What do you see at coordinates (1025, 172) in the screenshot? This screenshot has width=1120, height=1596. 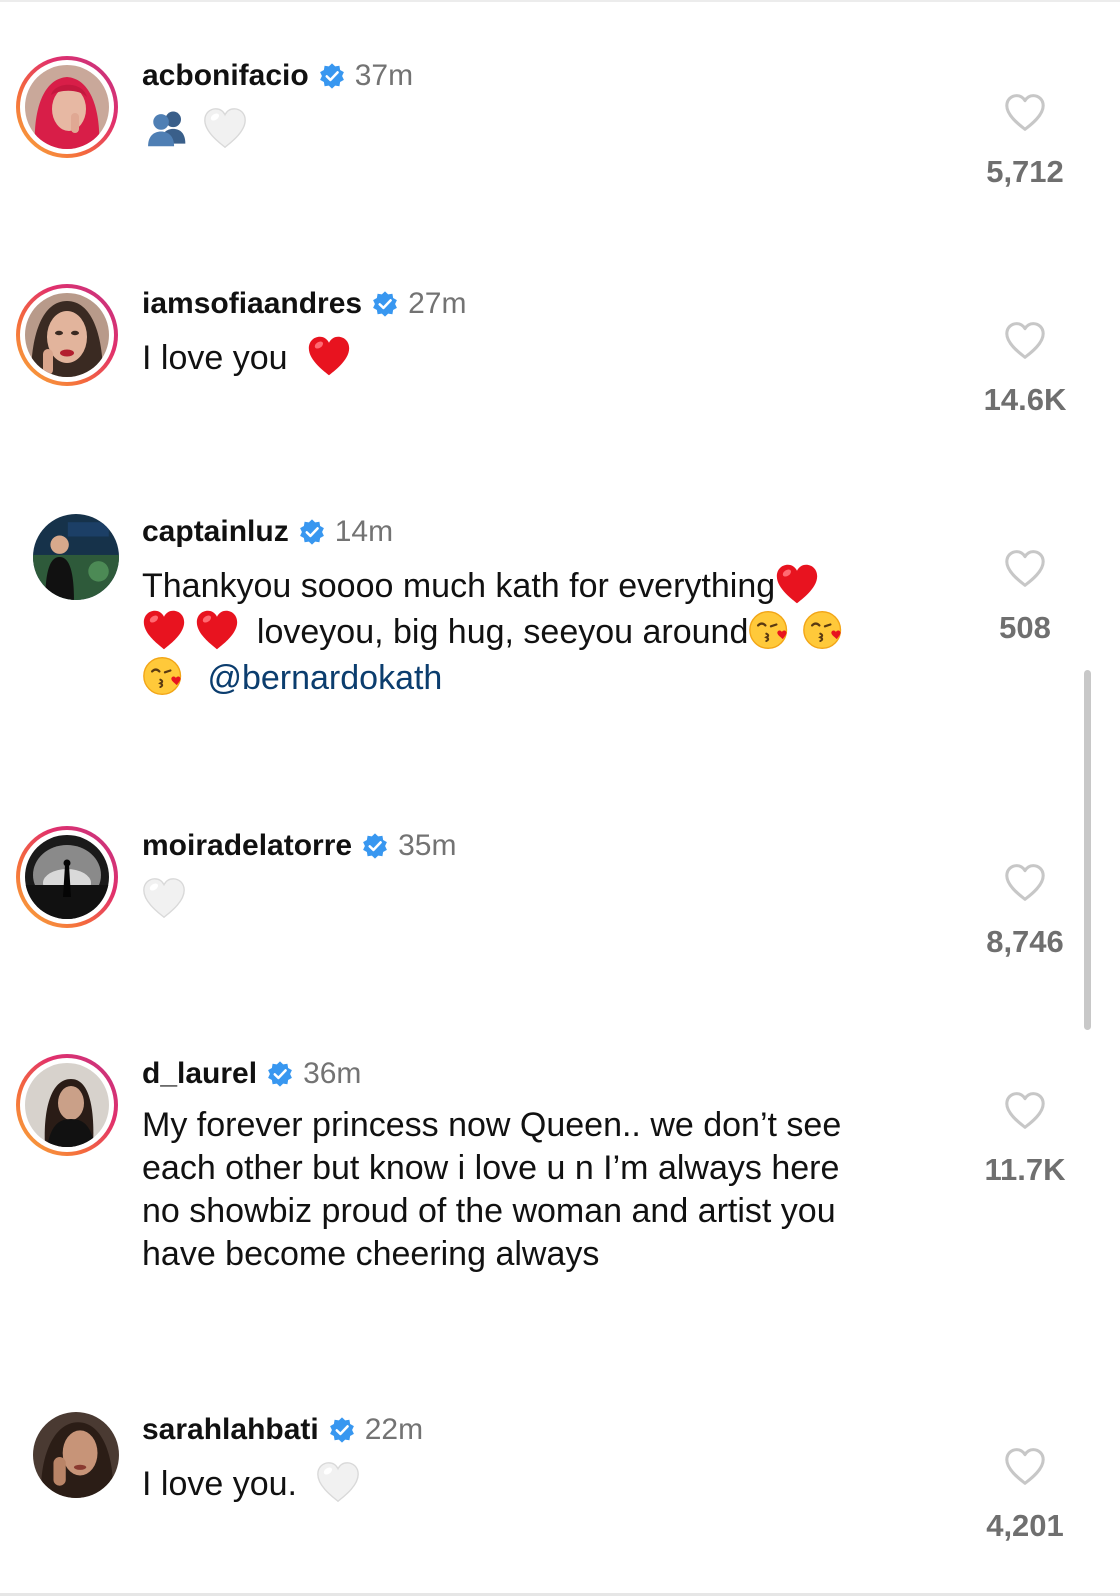 I see `like-count: 5,712` at bounding box center [1025, 172].